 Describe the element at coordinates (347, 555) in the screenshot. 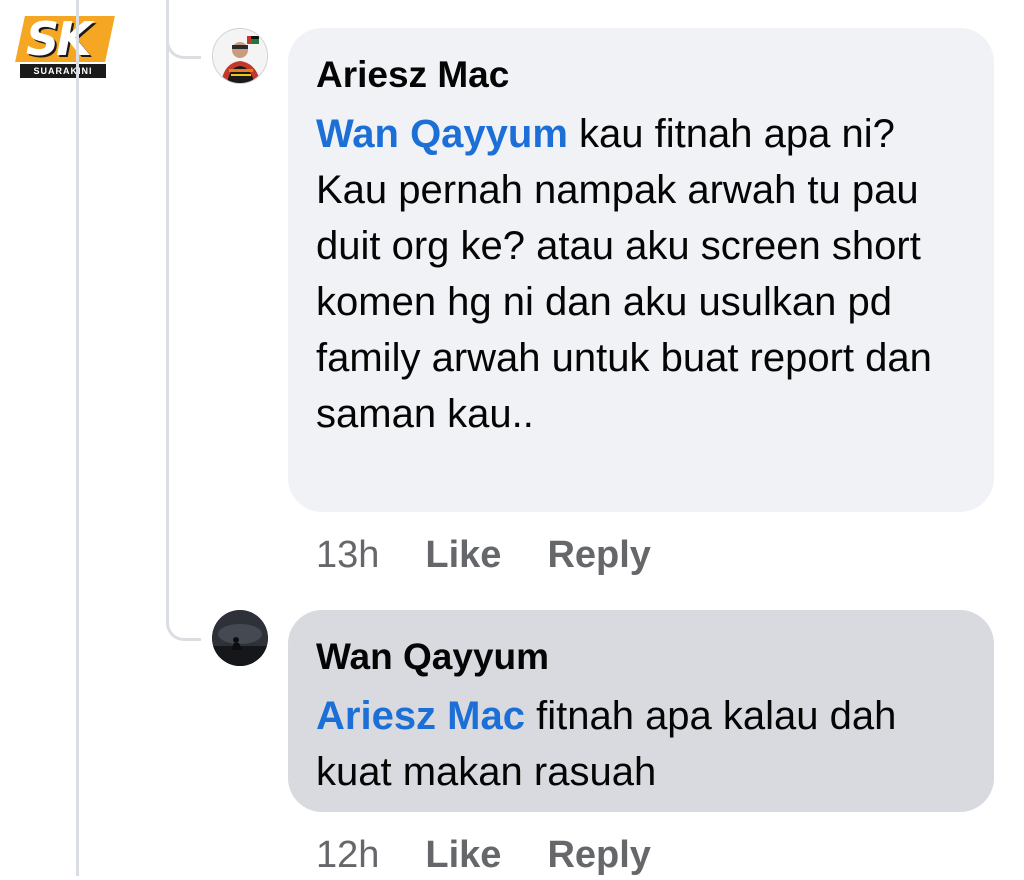

I see `comment-timestamp: 13h` at that location.